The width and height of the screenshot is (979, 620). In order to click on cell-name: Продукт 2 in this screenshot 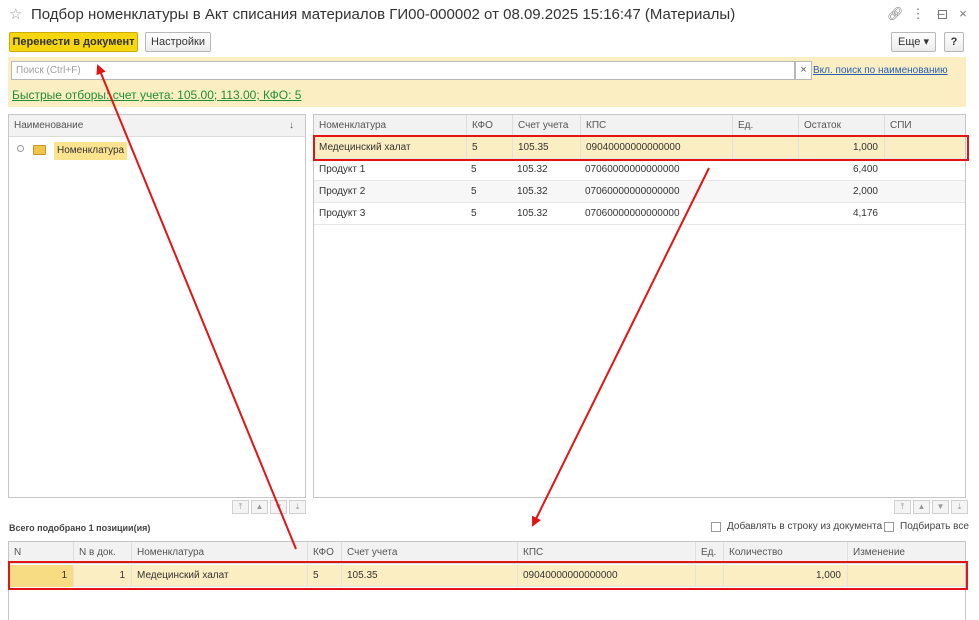, I will do `click(342, 191)`.